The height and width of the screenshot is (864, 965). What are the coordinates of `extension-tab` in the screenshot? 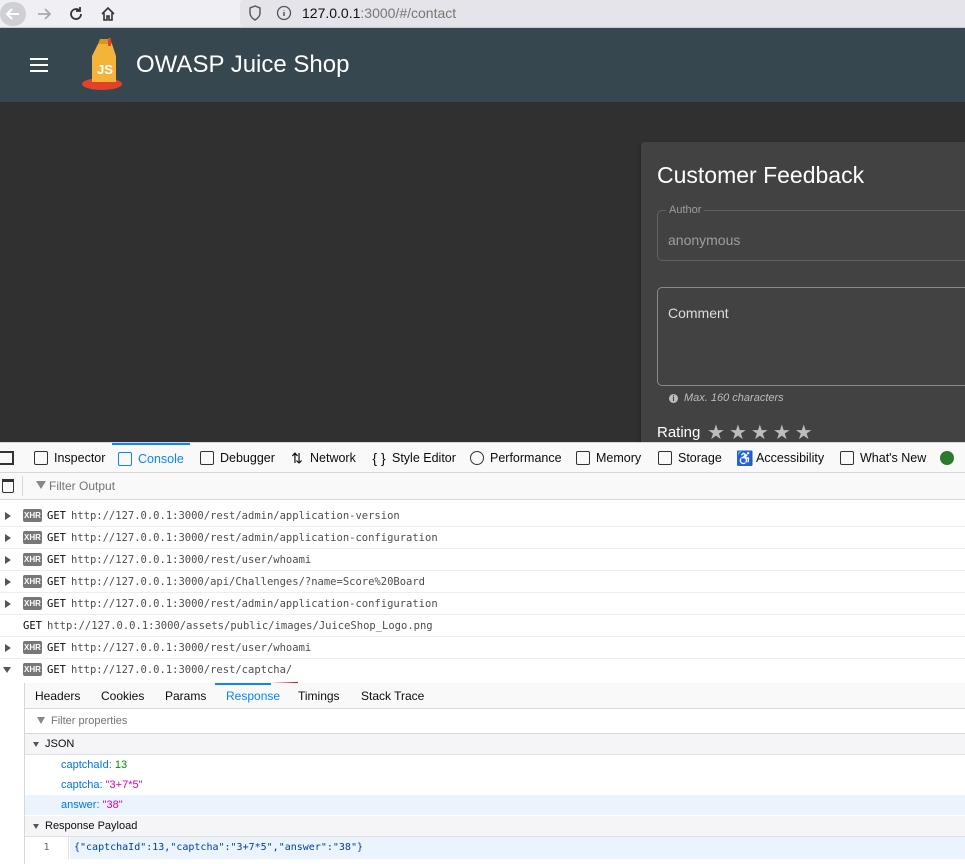 It's located at (947, 458).